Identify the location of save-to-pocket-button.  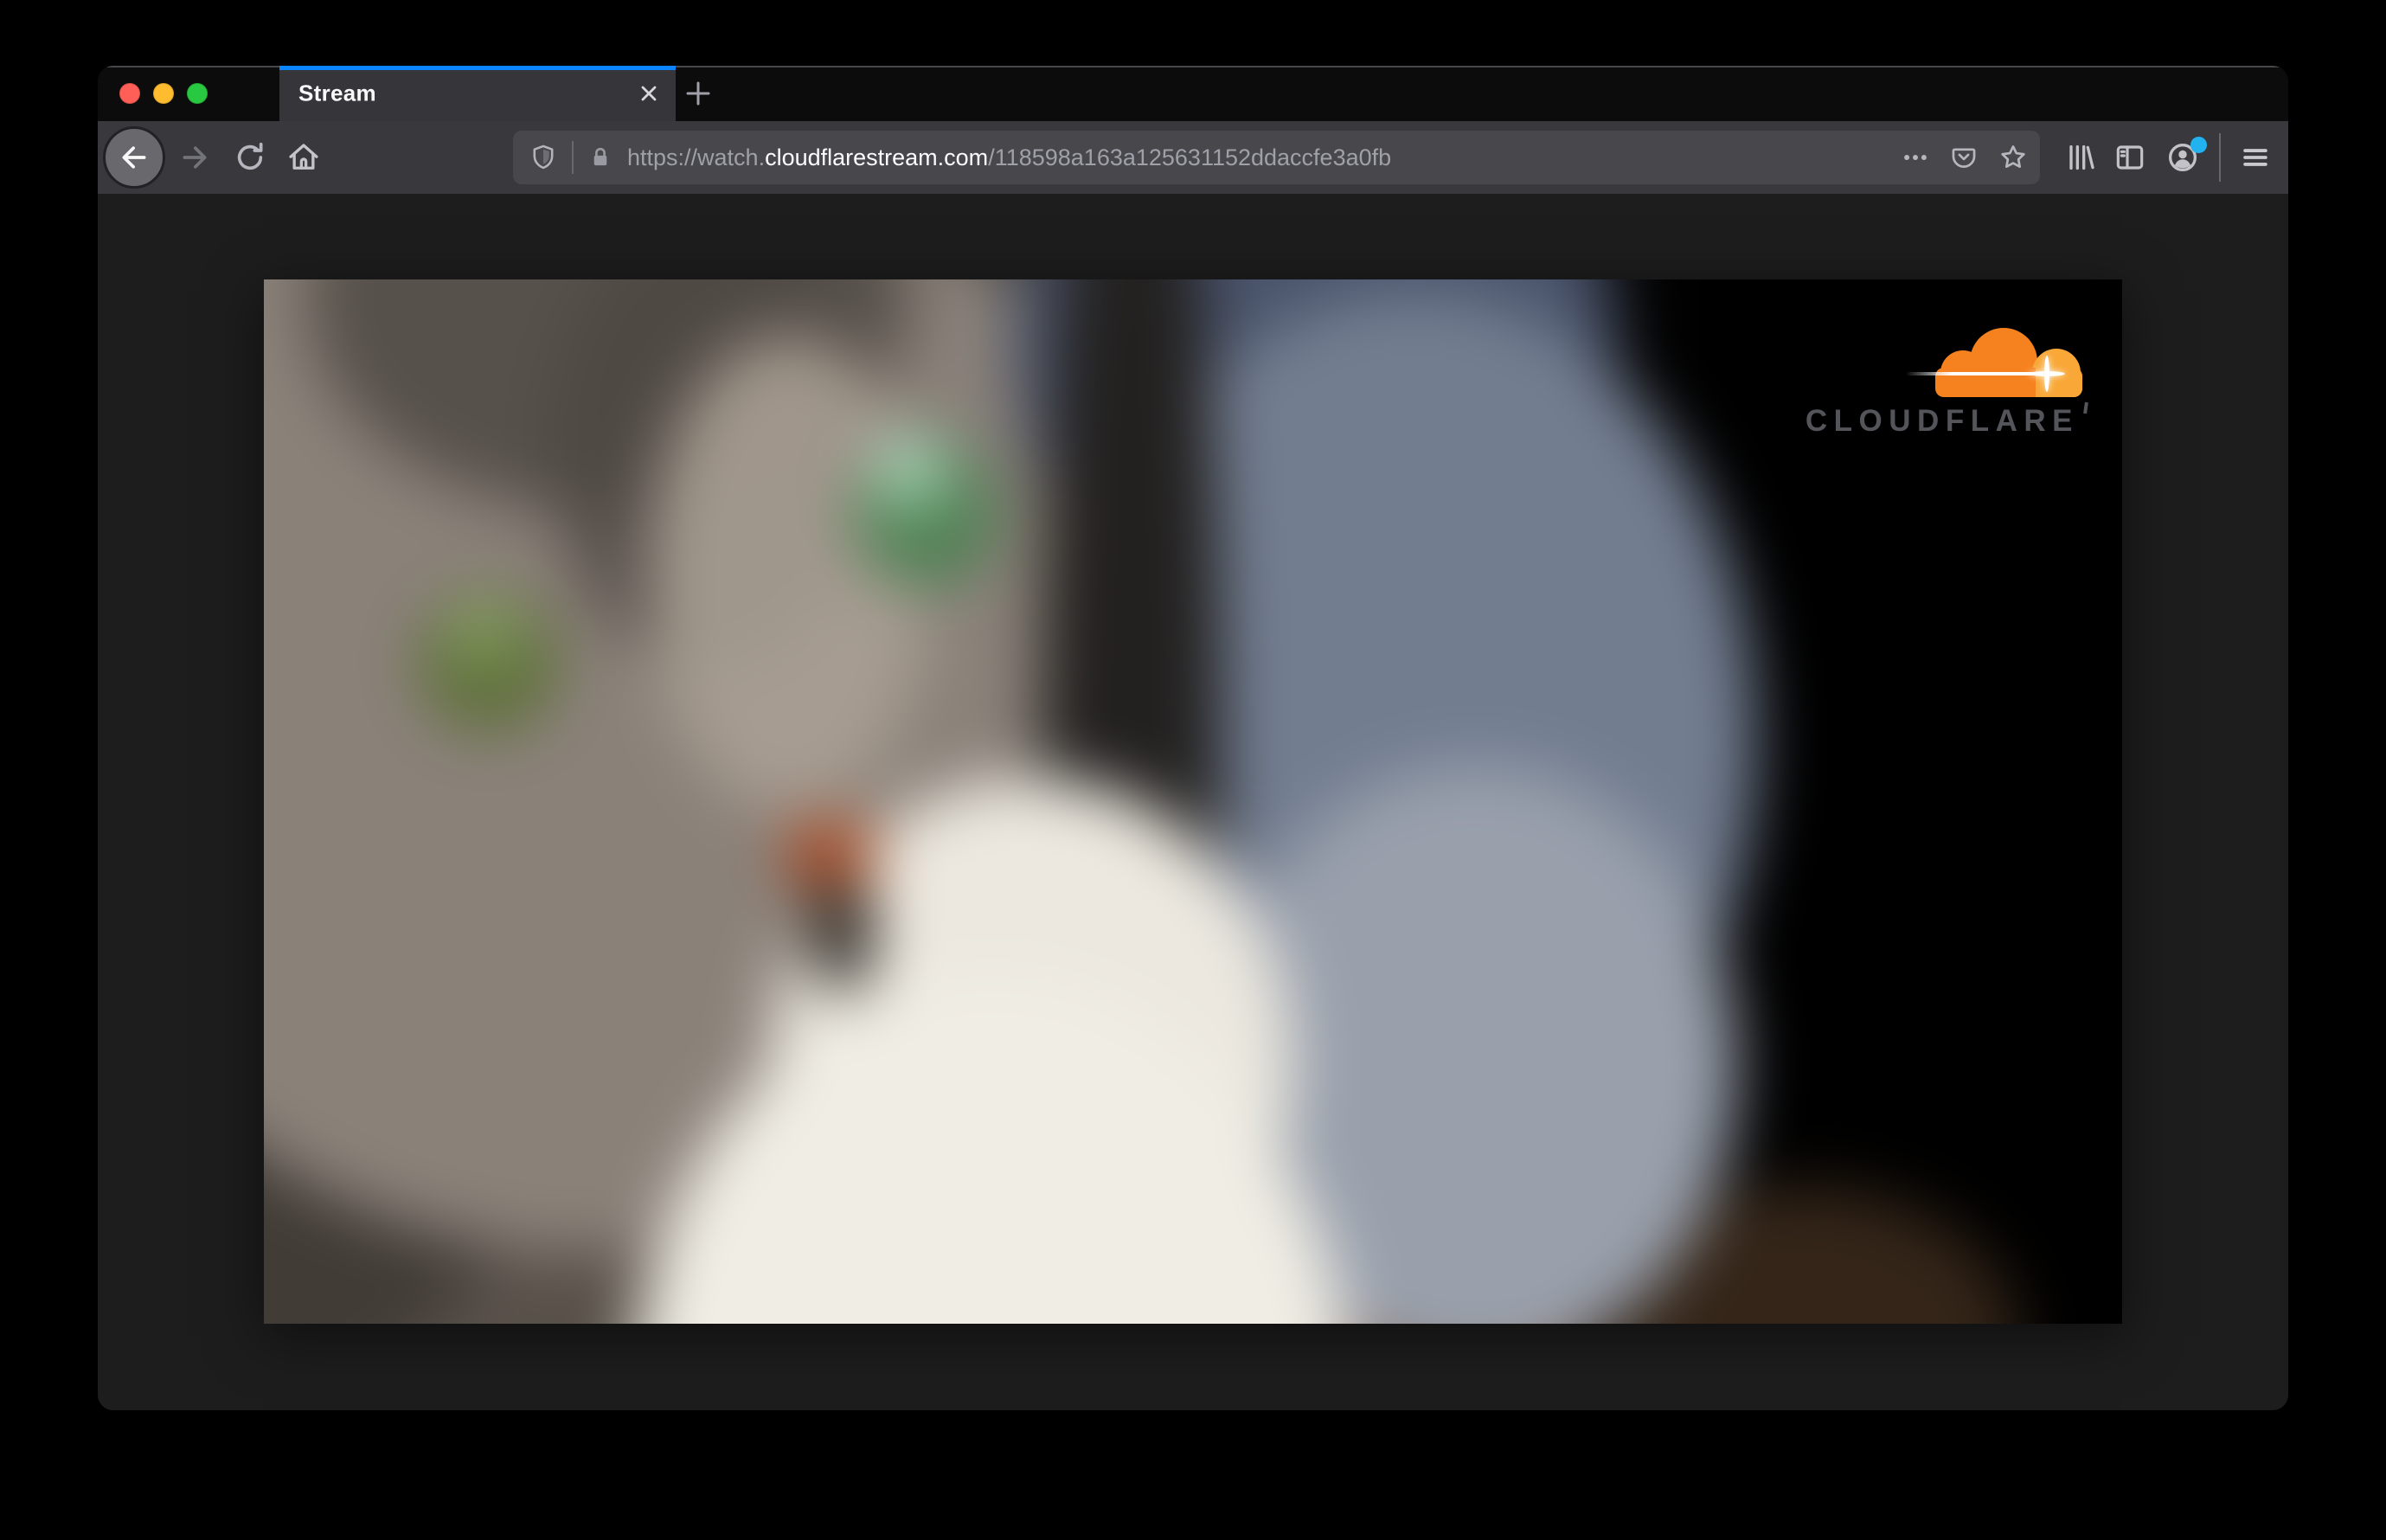
(1964, 157).